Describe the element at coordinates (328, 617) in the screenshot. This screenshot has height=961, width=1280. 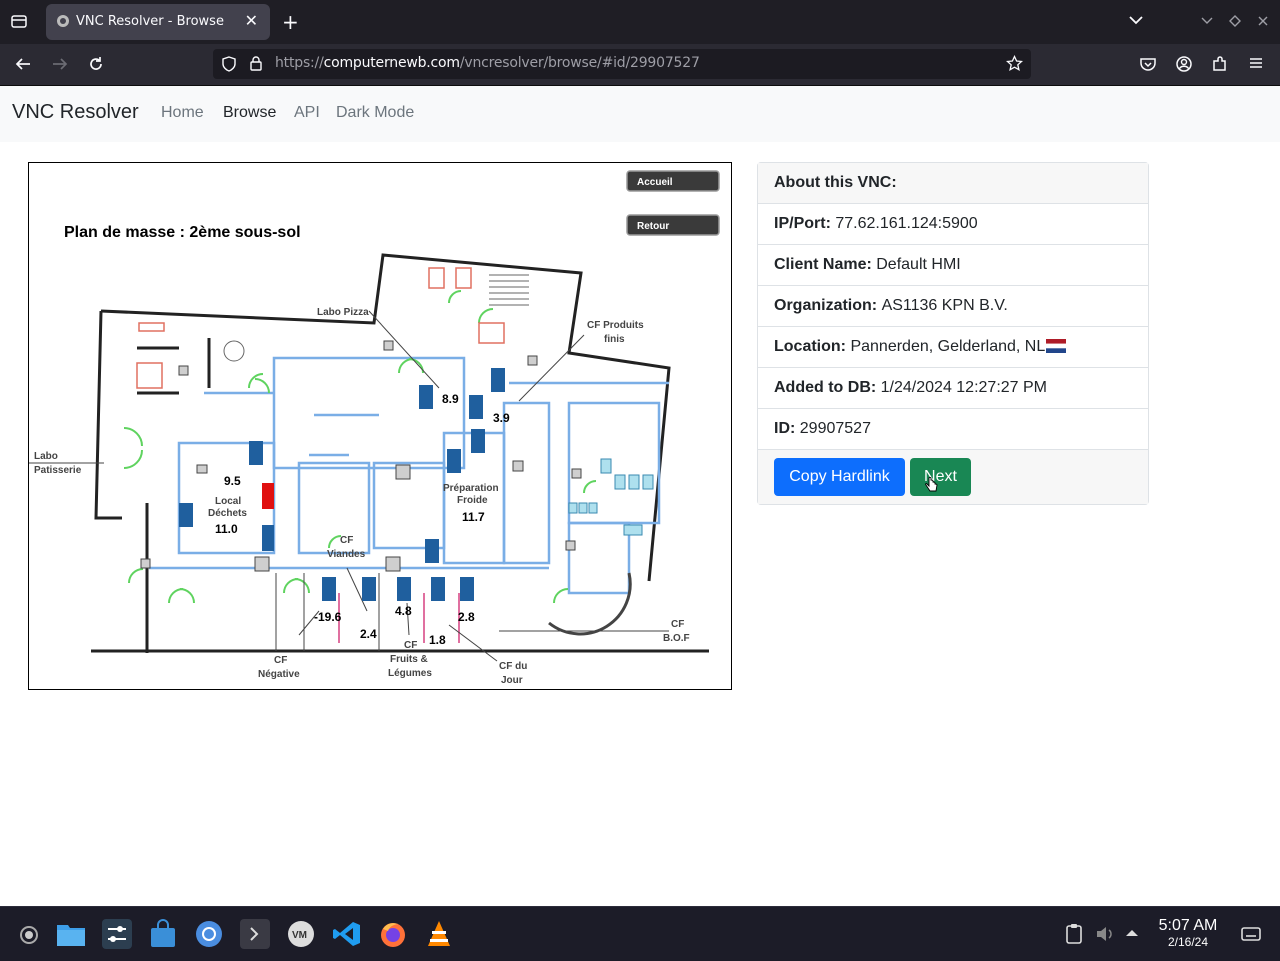
I see `svg-text: -19.6` at that location.